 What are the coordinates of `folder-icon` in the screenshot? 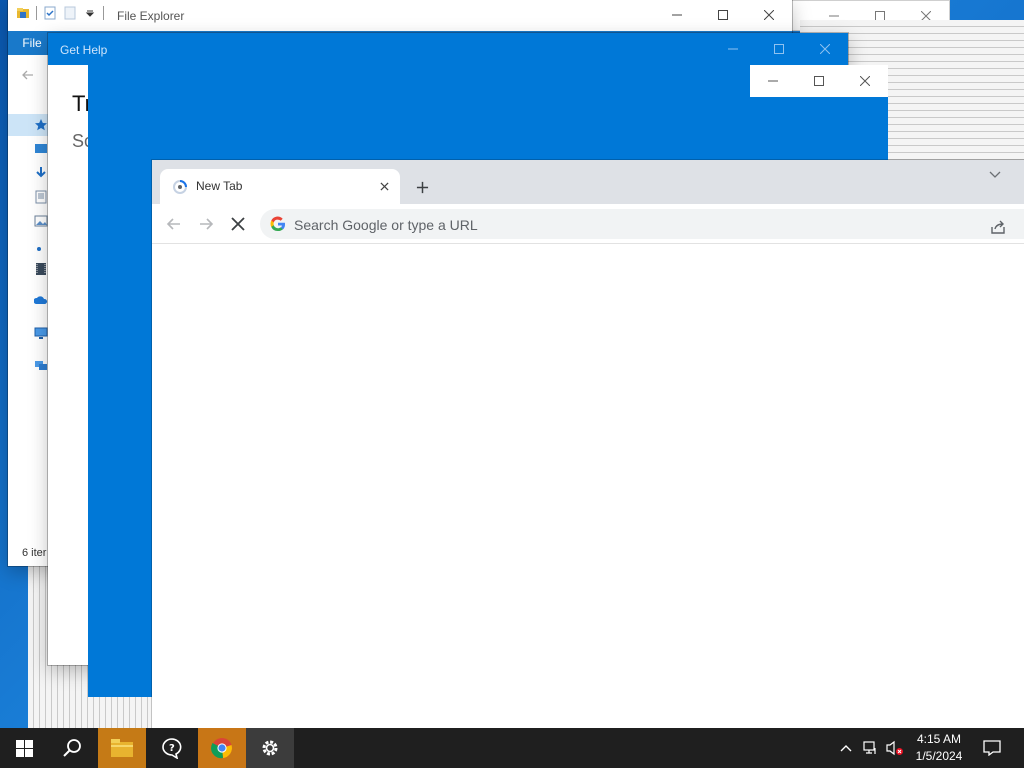 It's located at (122, 748).